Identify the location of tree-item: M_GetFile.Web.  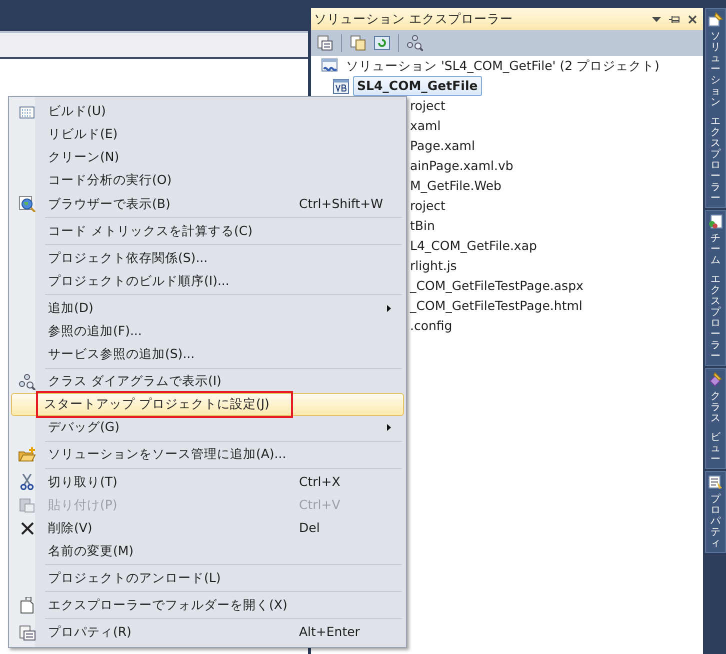
(456, 186).